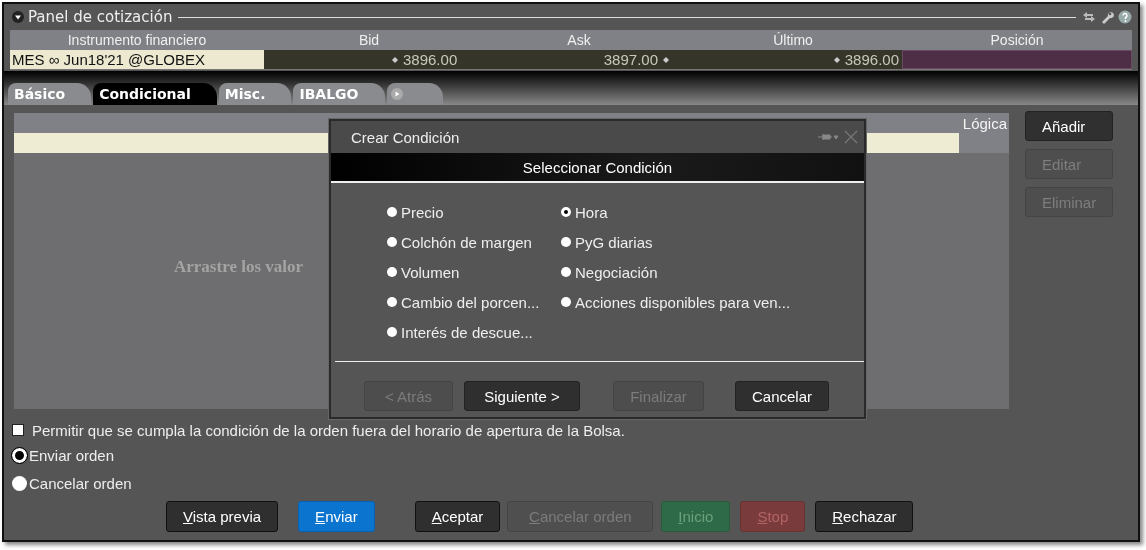 This screenshot has width=1146, height=550. Describe the element at coordinates (18, 17) in the screenshot. I see `collapse-icon` at that location.